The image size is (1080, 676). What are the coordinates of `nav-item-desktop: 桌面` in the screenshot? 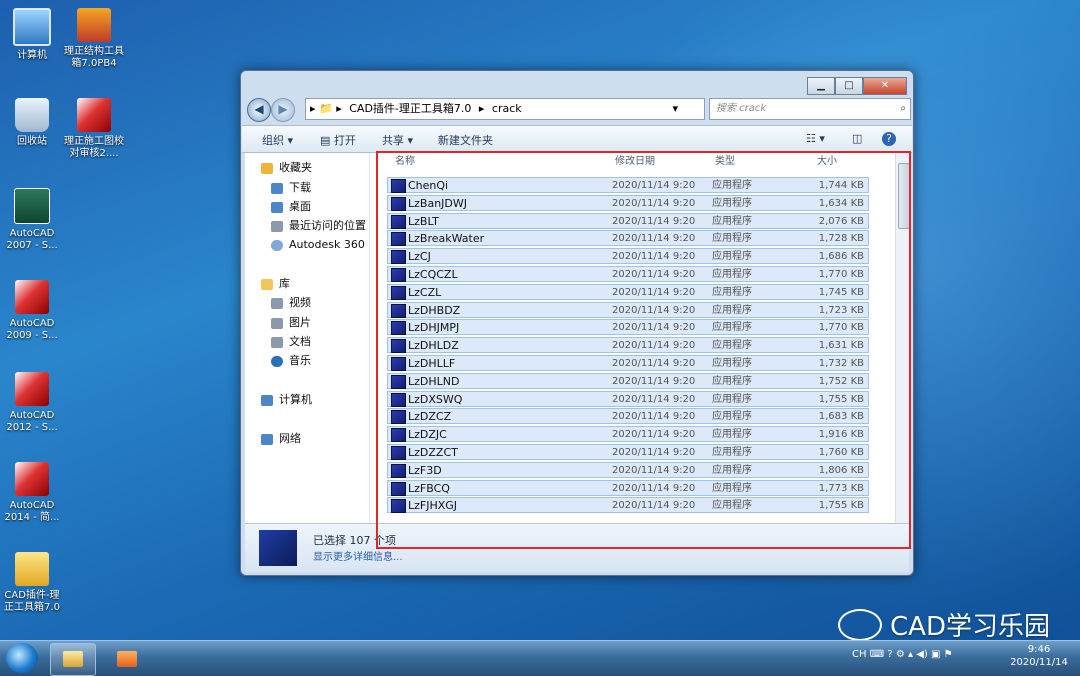 It's located at (291, 207).